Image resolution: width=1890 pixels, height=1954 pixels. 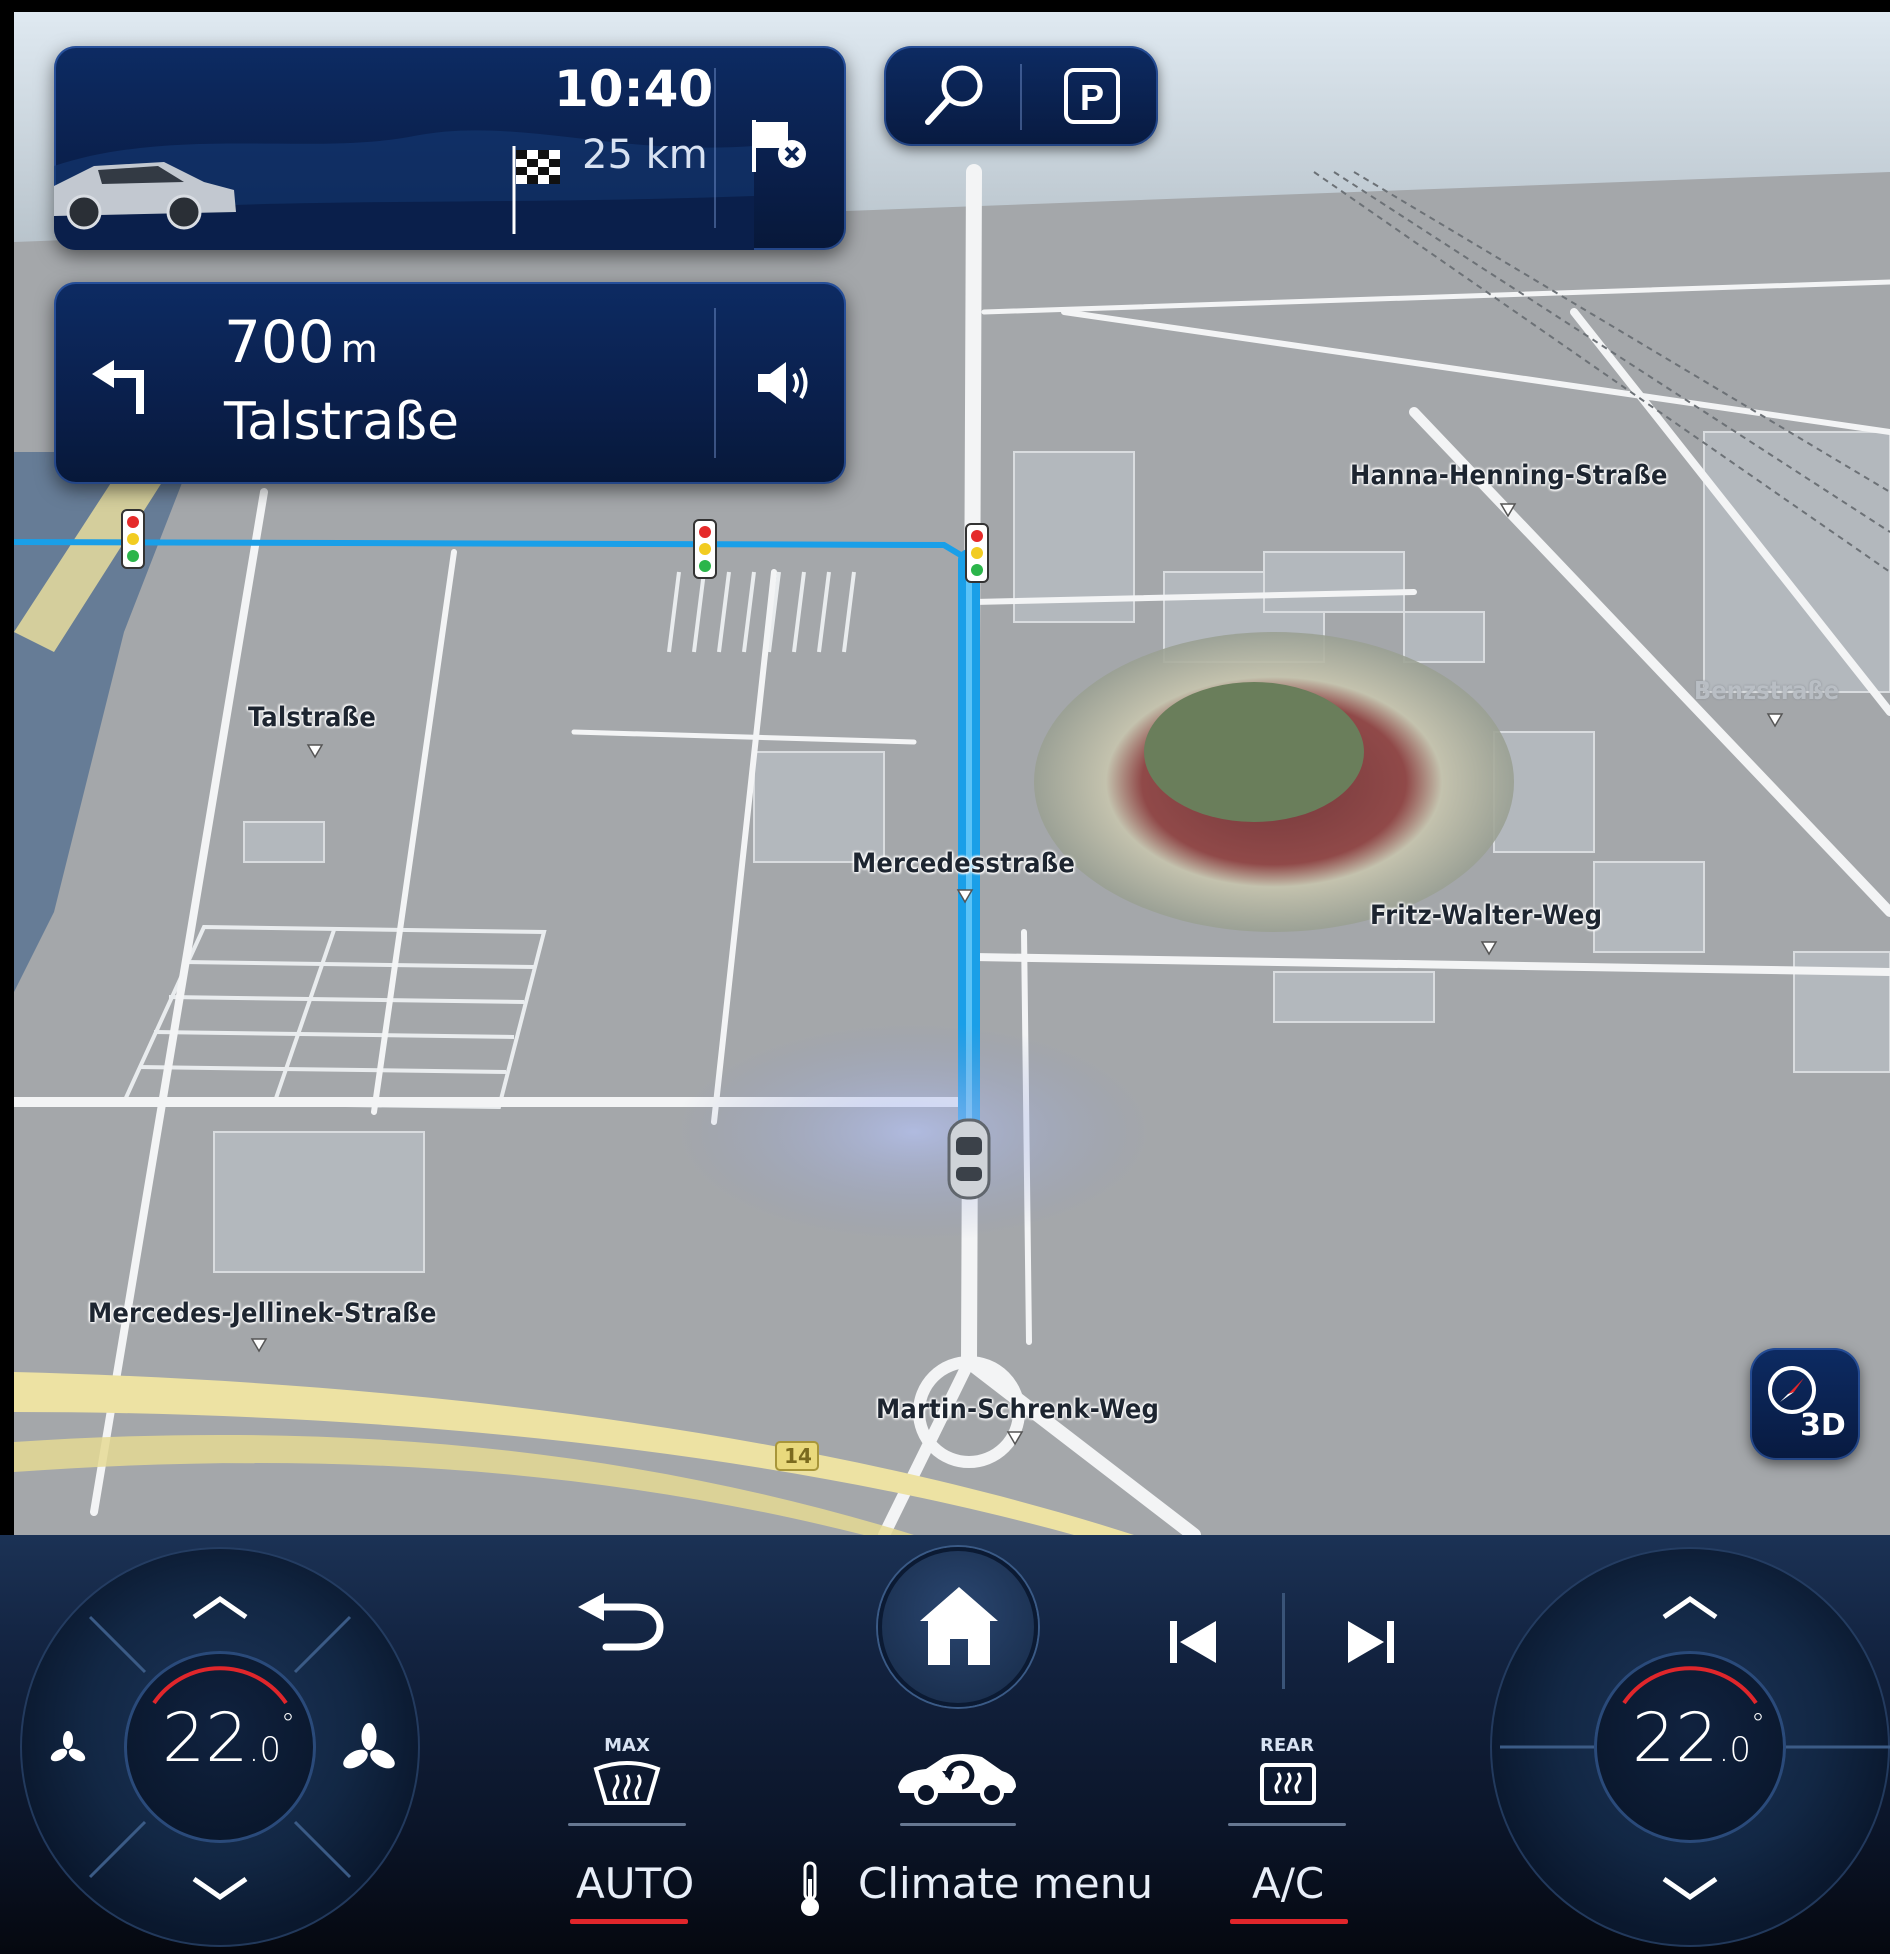 What do you see at coordinates (1486, 915) in the screenshot?
I see `street-label-fritz-walter: Fritz-Walter-Weg` at bounding box center [1486, 915].